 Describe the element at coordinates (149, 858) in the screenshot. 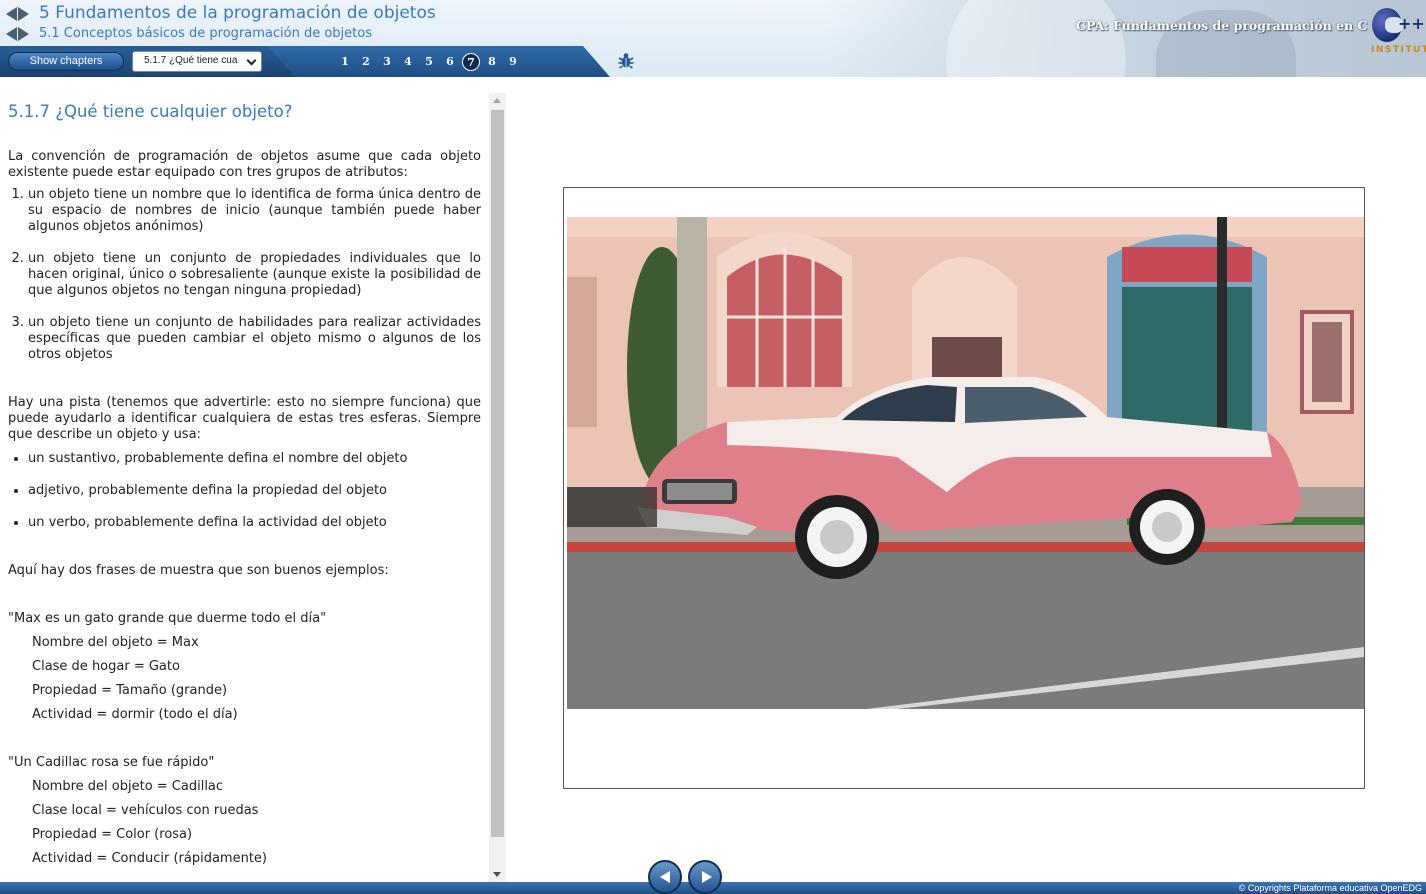

I see `example-2-line: Actividad = Conducir (rápidamente)` at that location.